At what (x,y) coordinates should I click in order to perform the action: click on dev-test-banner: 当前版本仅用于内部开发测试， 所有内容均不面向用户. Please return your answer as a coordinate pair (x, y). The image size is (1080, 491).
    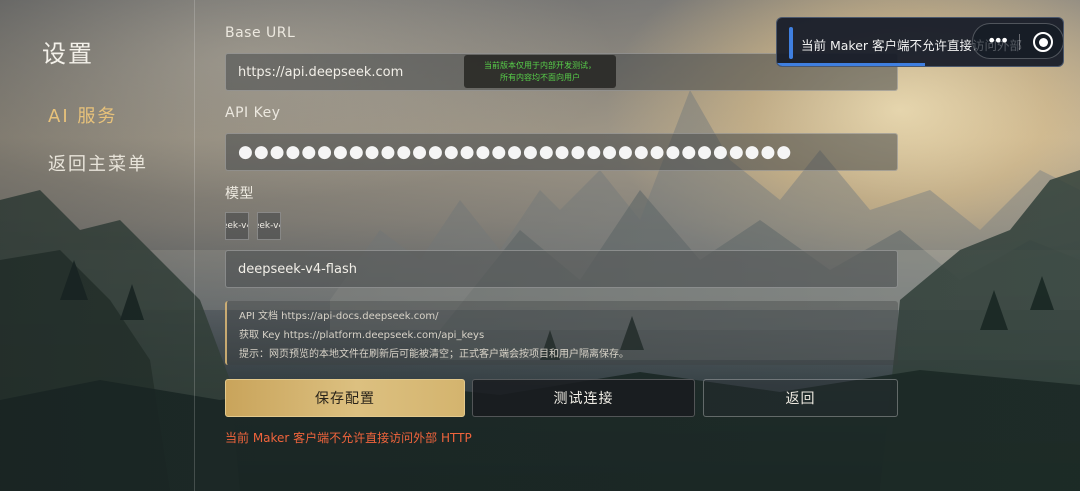
    Looking at the image, I should click on (540, 71).